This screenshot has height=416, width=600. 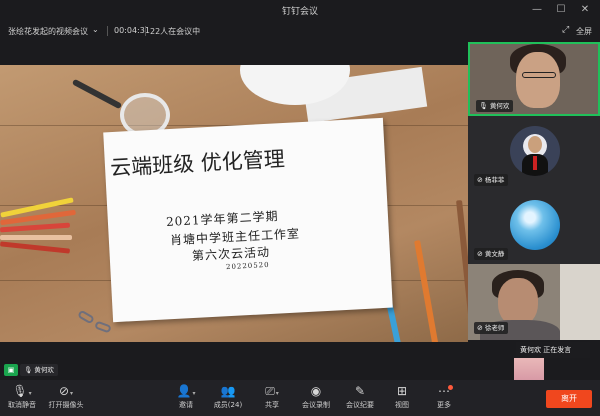 I want to click on close-icon: ✕, so click(x=585, y=10).